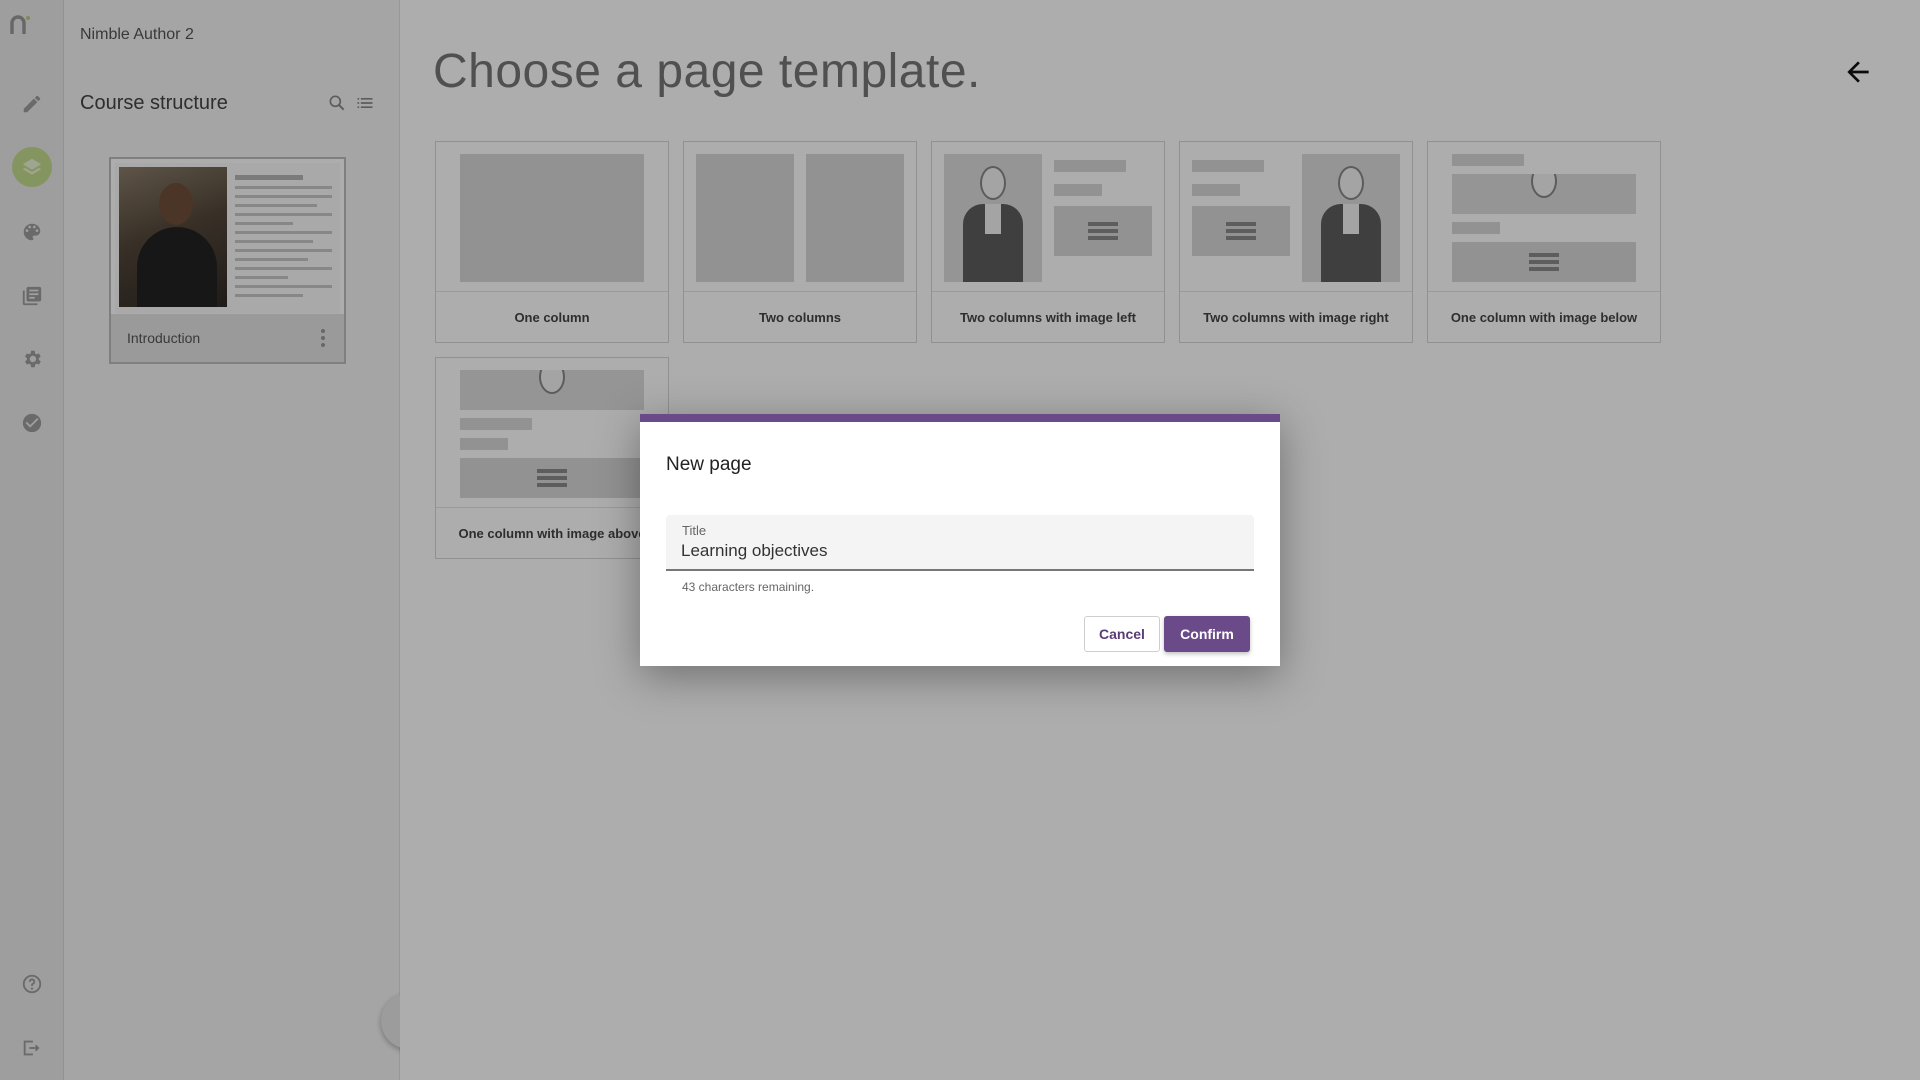  Describe the element at coordinates (709, 464) in the screenshot. I see `dialog-title: New page` at that location.